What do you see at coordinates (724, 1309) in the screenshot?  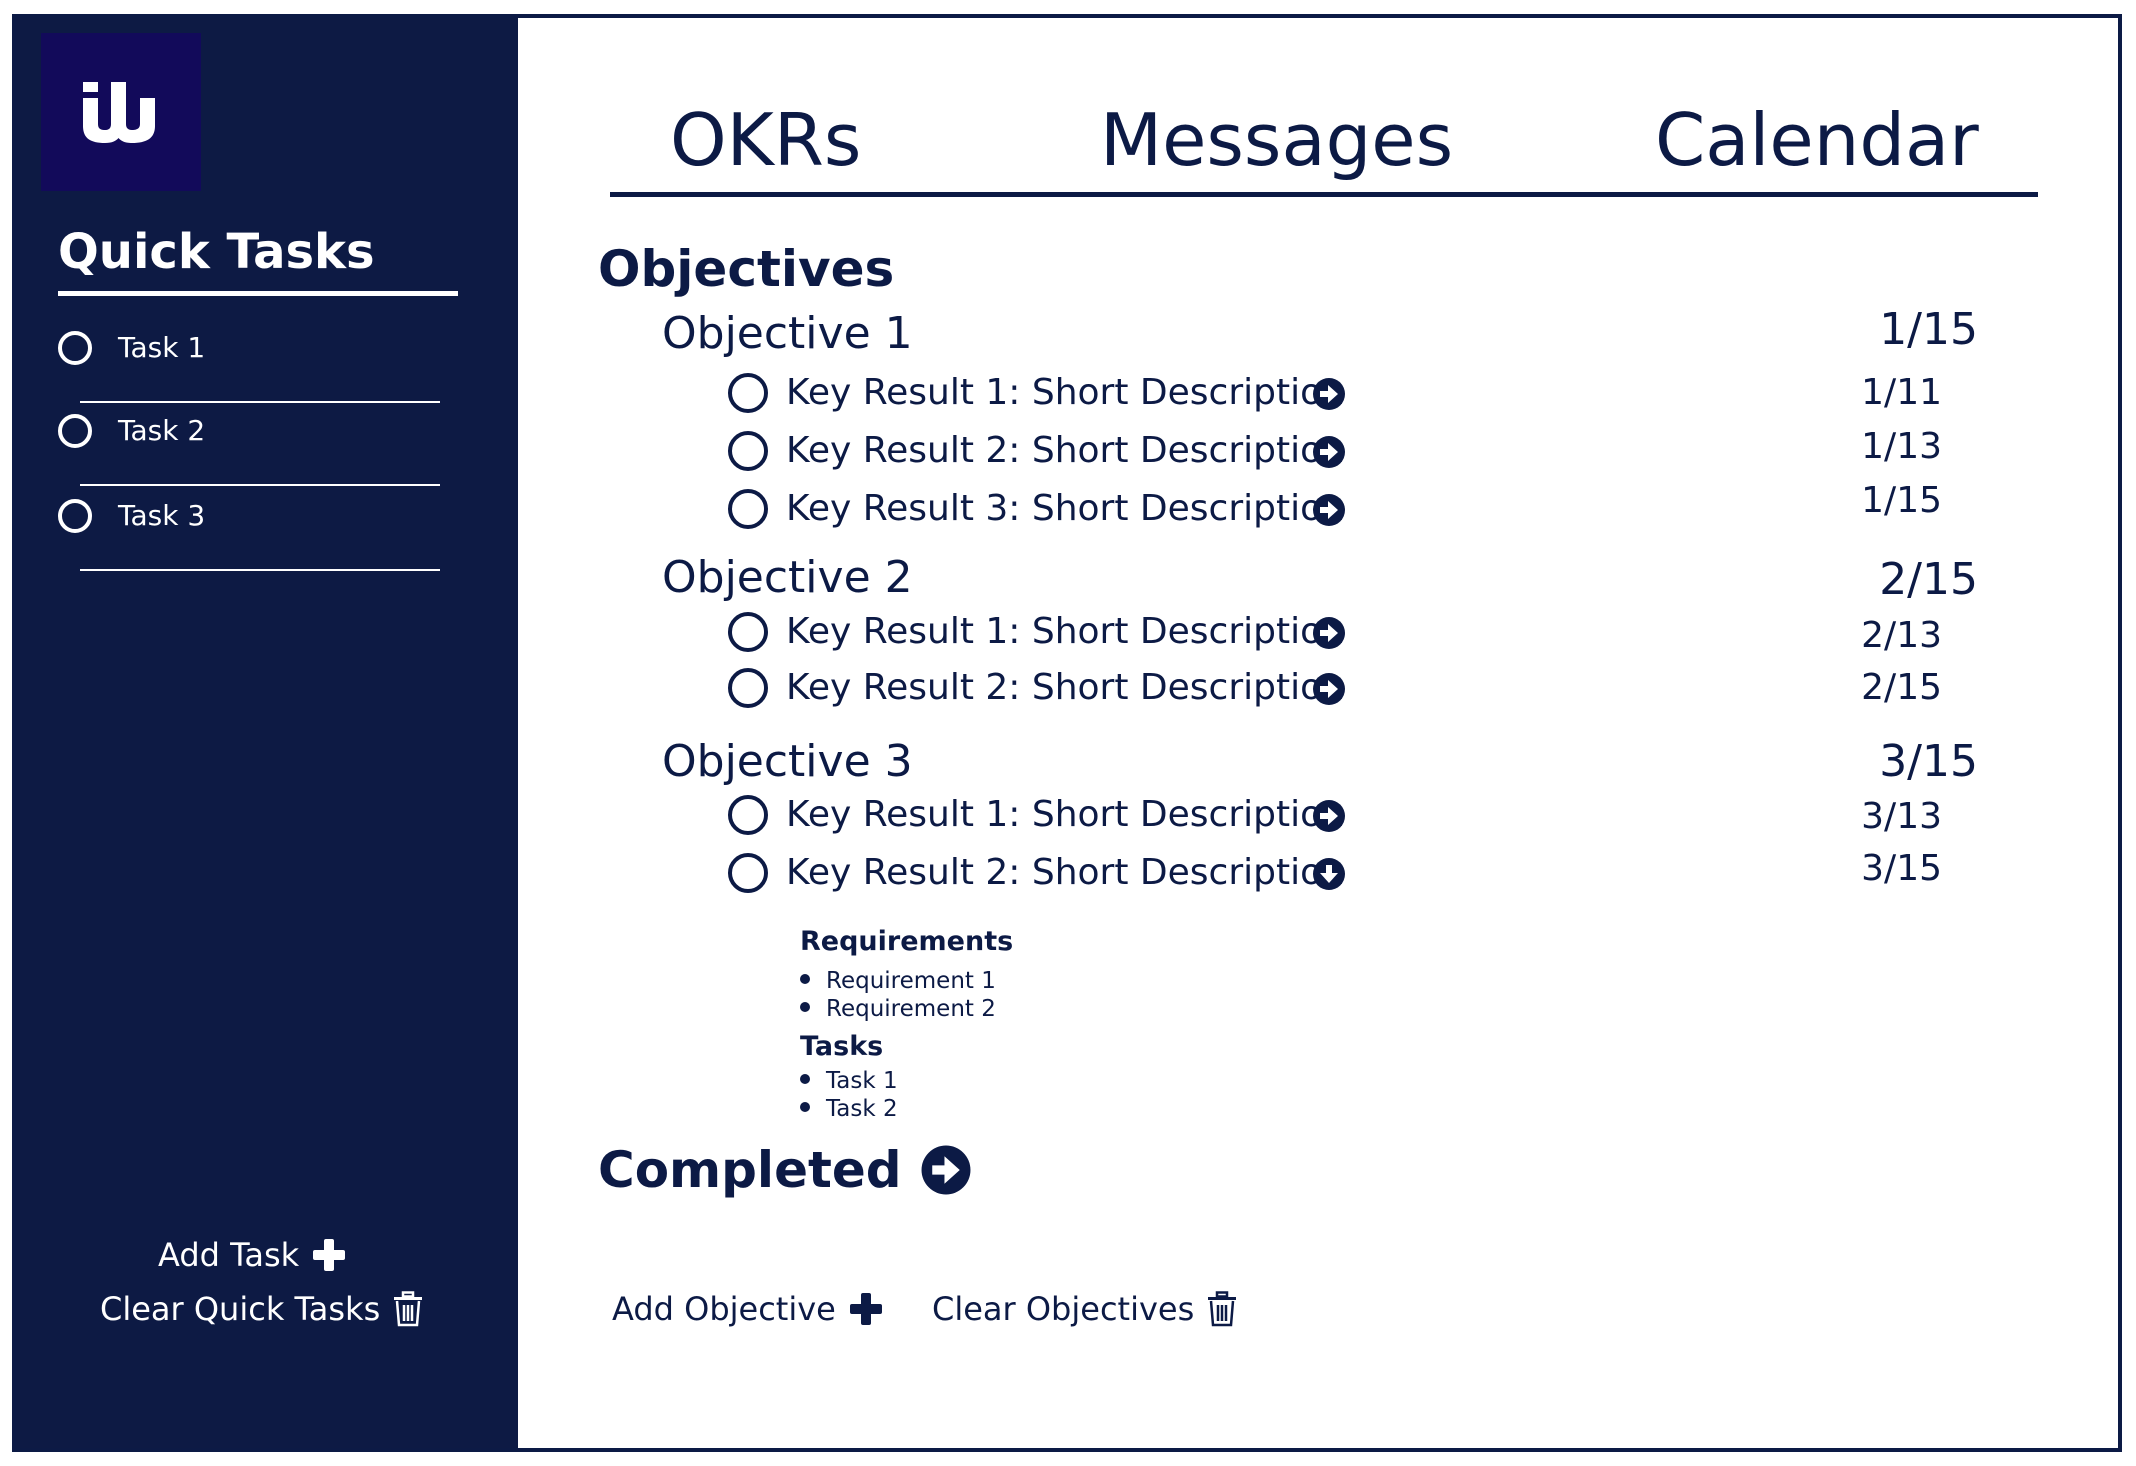 I see `add-objective-label: Add Objective` at bounding box center [724, 1309].